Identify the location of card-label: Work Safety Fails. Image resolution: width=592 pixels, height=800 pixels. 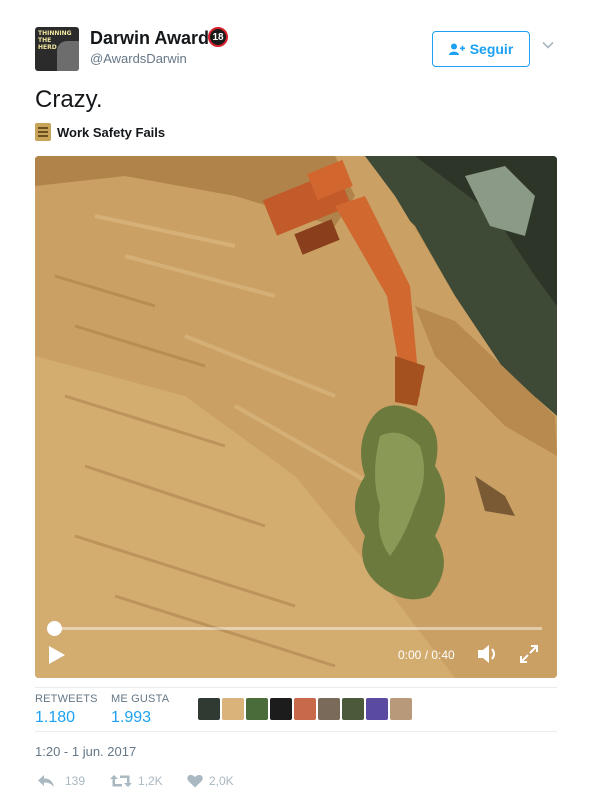
(111, 132).